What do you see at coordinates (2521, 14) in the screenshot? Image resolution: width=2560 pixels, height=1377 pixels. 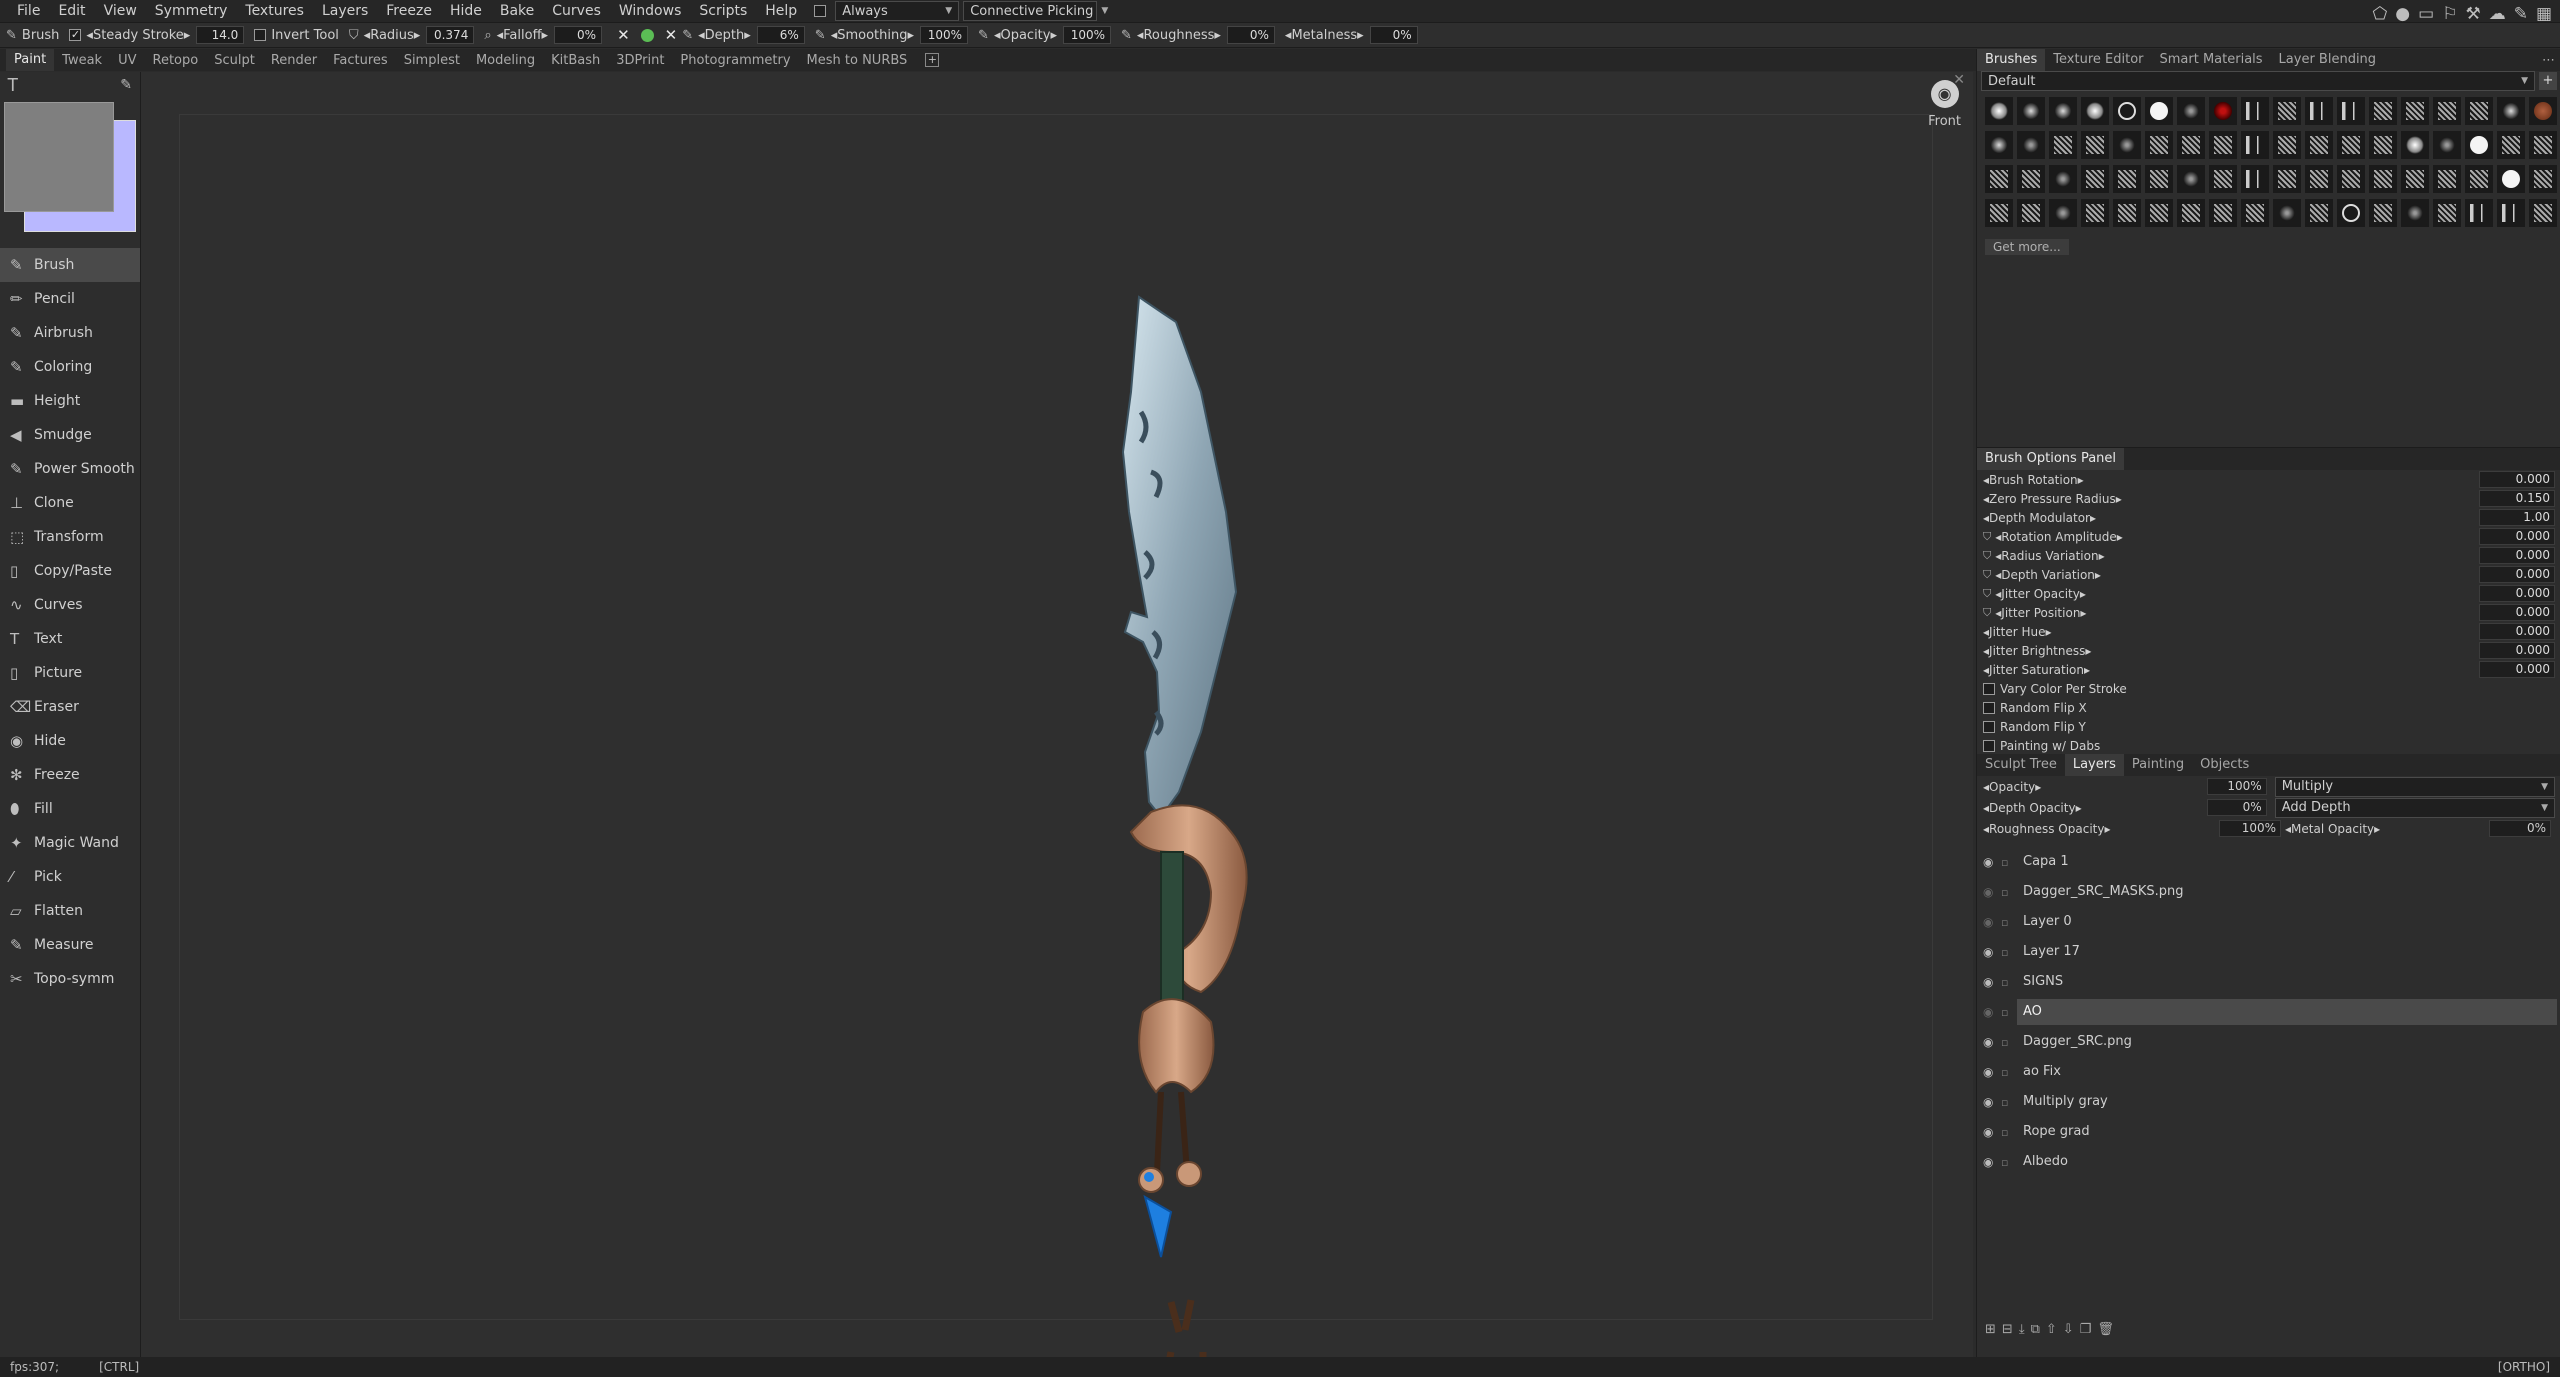 I see `wrench-icon: ✎` at bounding box center [2521, 14].